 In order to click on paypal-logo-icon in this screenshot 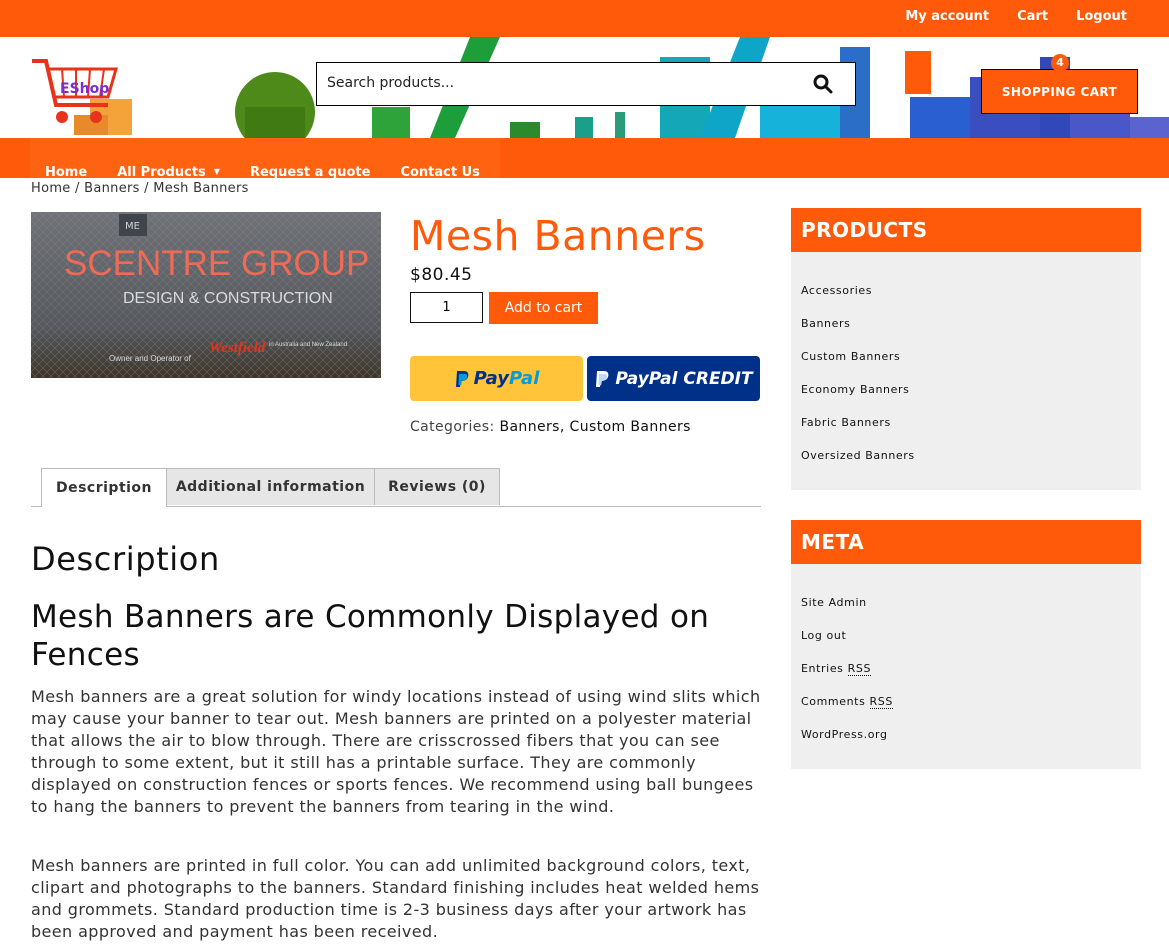, I will do `click(461, 378)`.